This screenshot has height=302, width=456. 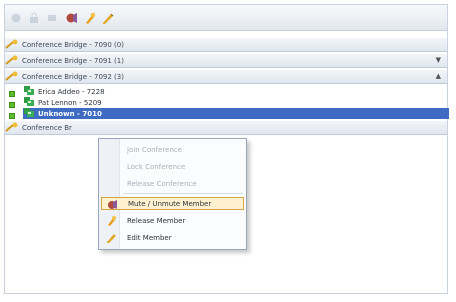 I want to click on phone-member-icon, so click(x=29, y=113).